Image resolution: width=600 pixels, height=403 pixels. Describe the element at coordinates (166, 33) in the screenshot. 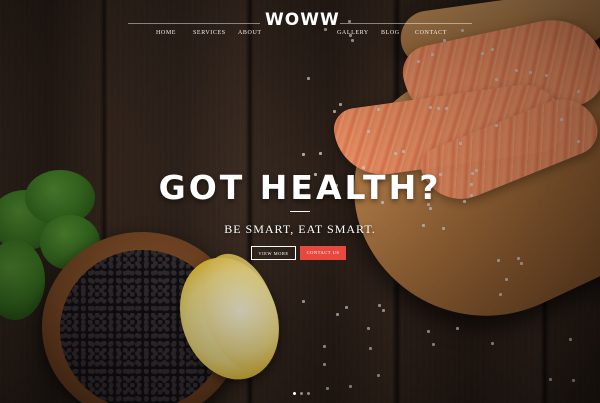

I see `nav-item-home: HOME` at that location.